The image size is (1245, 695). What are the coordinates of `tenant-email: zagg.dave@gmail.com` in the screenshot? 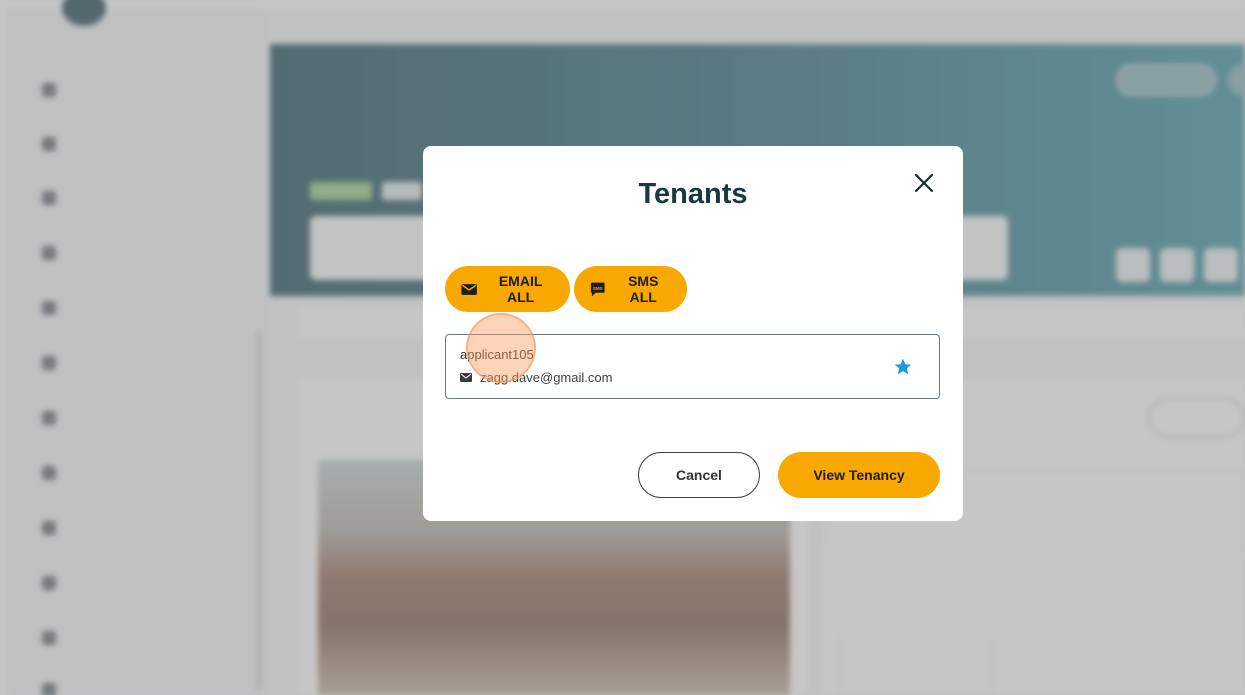 It's located at (546, 377).